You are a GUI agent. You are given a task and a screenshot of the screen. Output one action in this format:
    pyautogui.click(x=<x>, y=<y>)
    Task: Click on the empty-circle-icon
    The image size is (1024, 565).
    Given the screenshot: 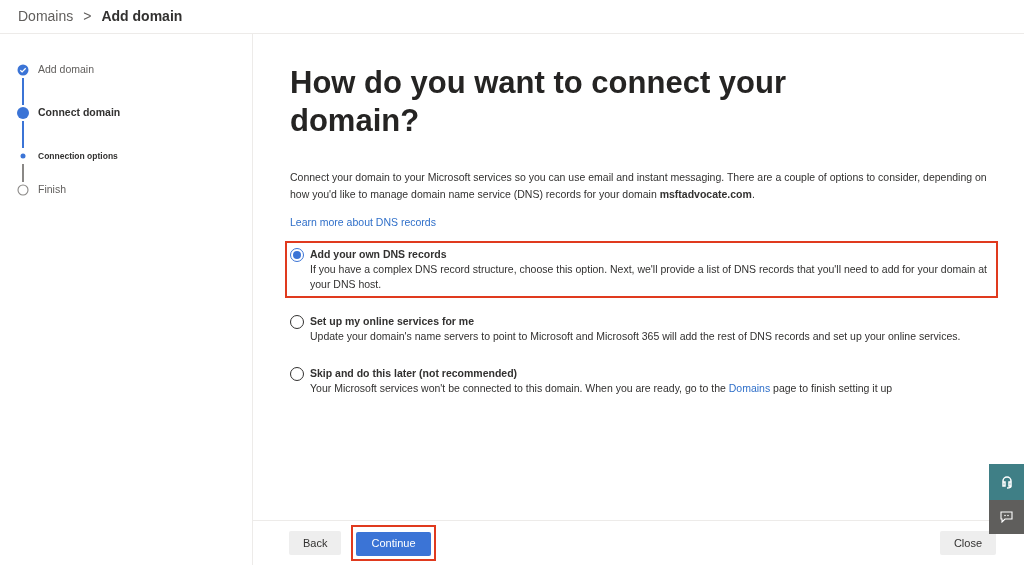 What is the action you would take?
    pyautogui.click(x=23, y=190)
    